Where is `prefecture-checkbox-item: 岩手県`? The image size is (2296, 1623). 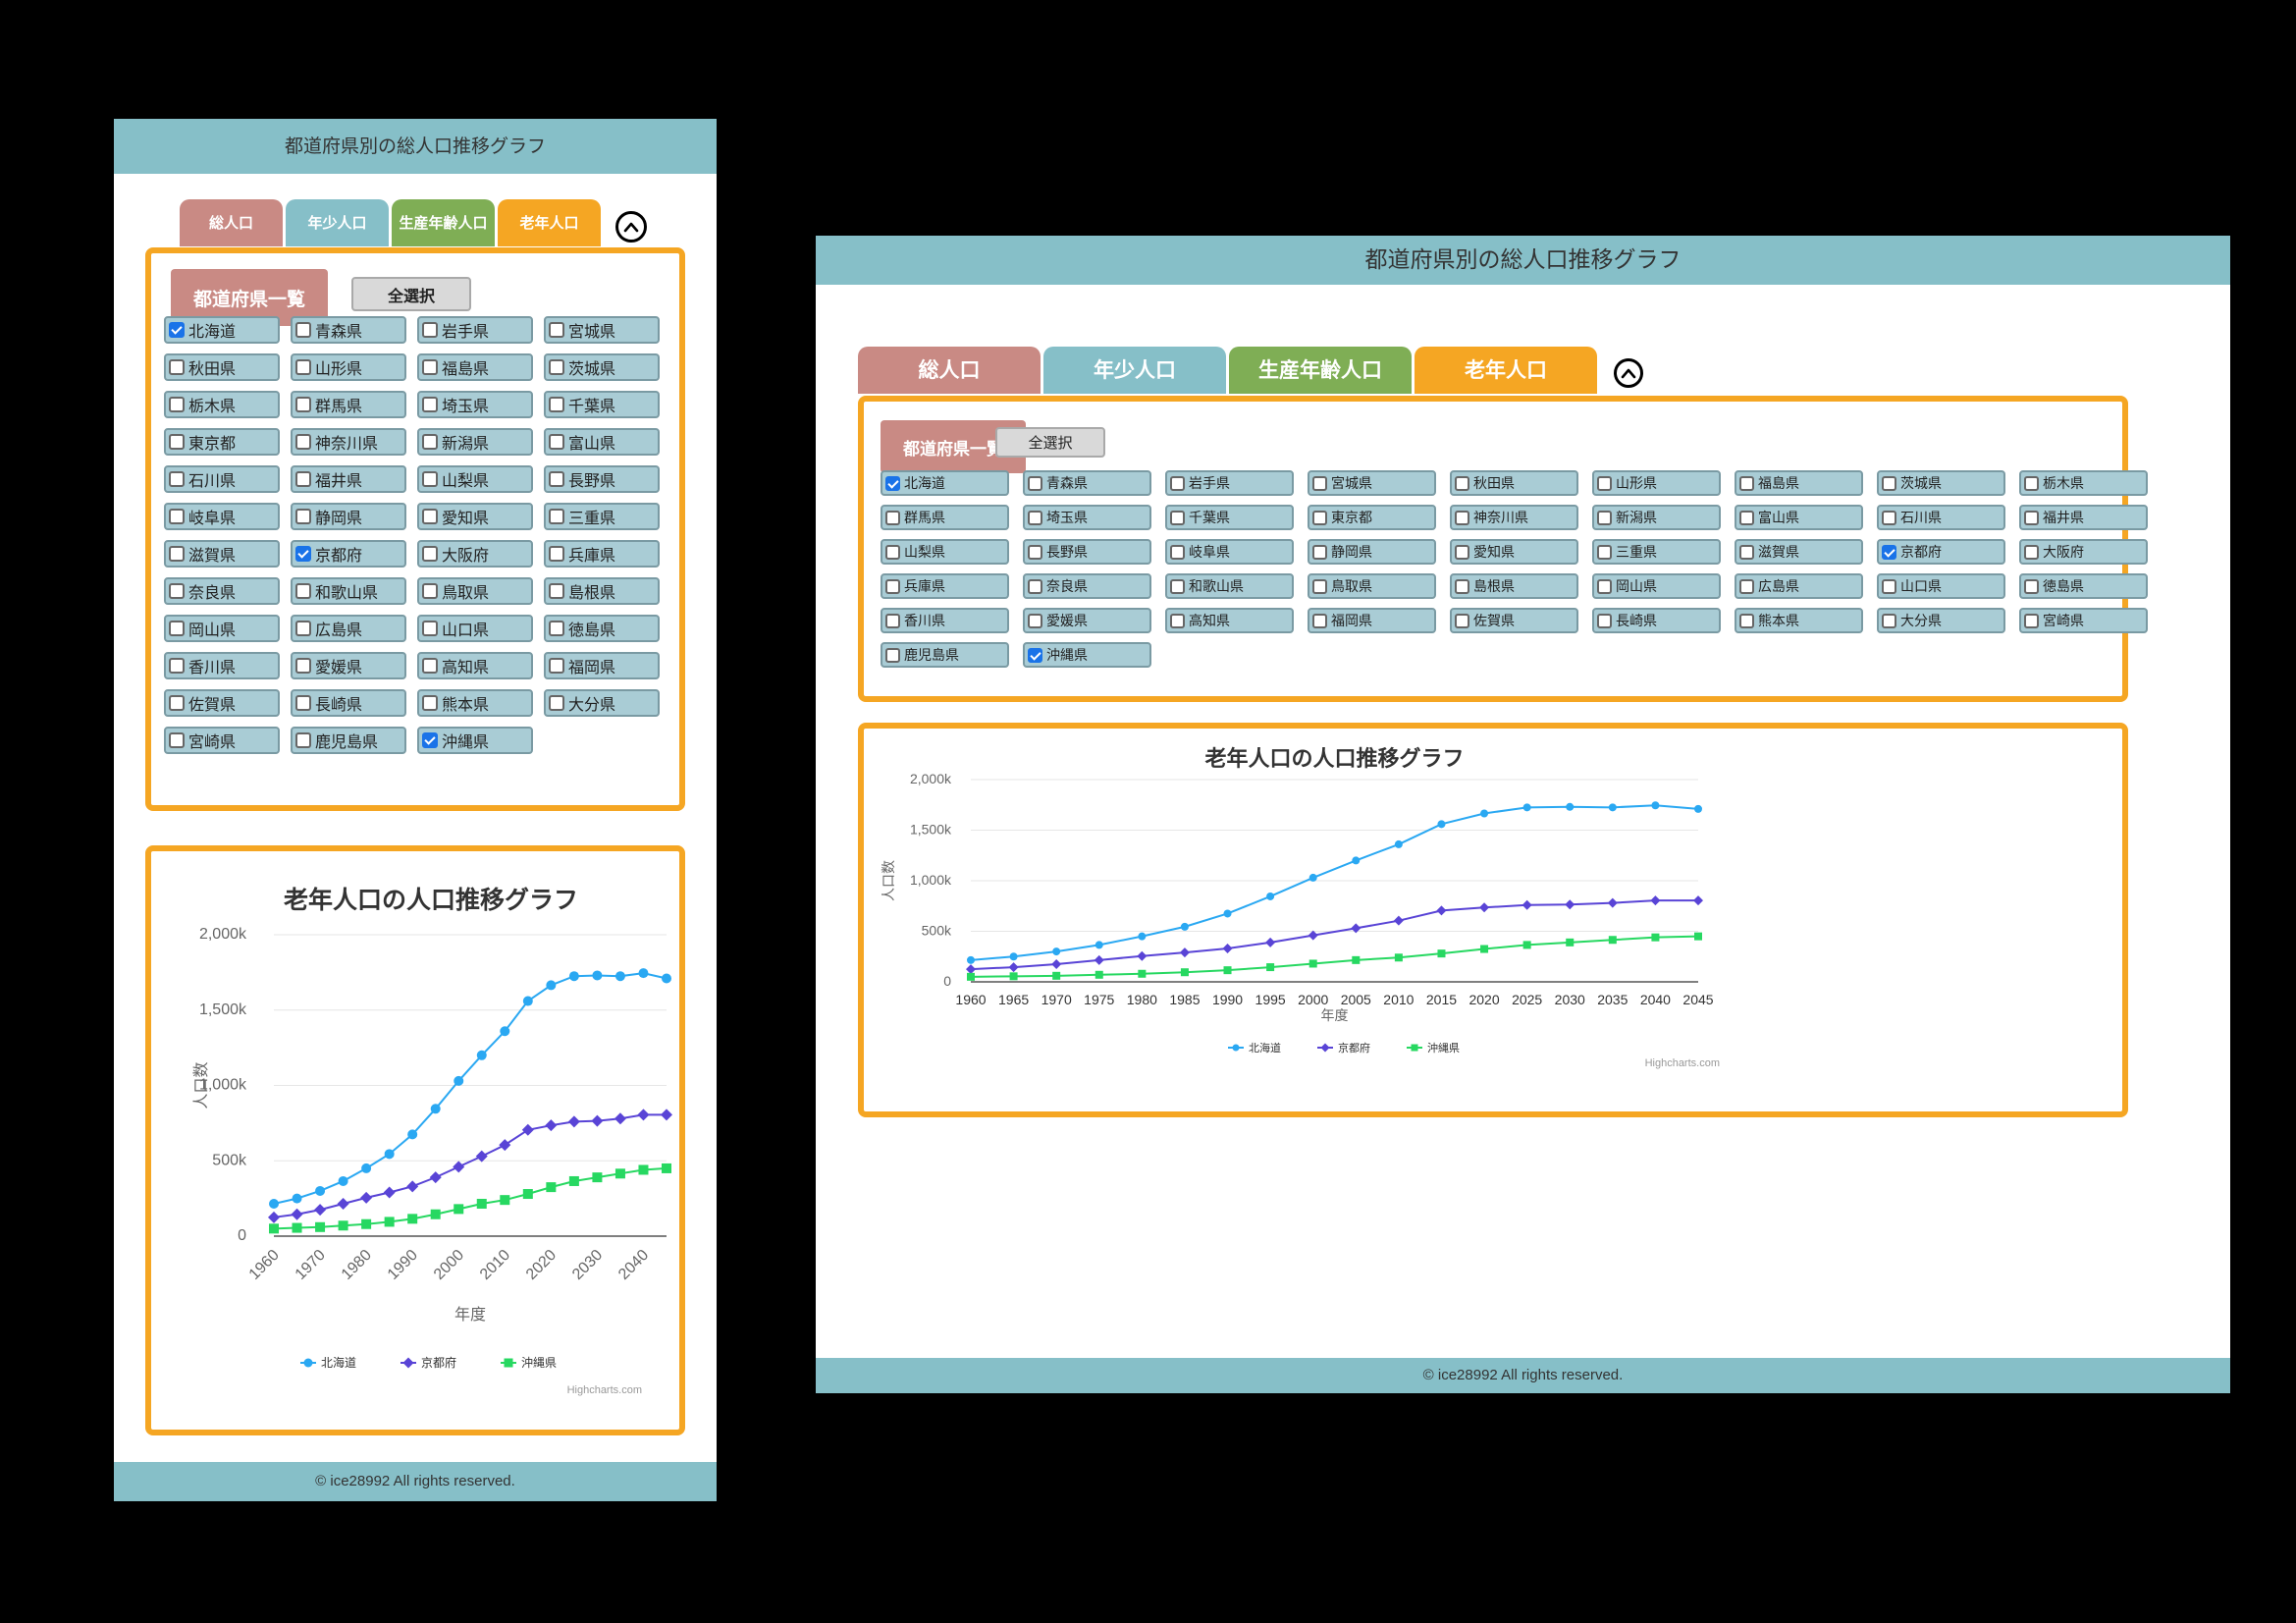
prefecture-checkbox-item: 岩手県 is located at coordinates (1229, 483).